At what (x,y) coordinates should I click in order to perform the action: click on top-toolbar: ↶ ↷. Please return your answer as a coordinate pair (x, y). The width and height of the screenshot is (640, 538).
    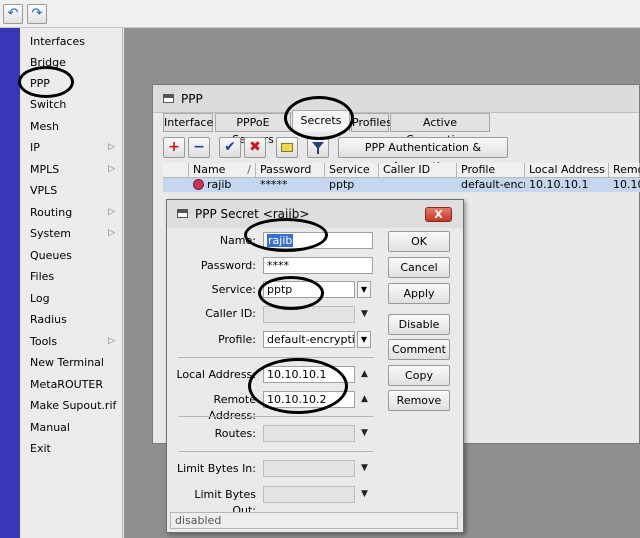
    Looking at the image, I should click on (320, 14).